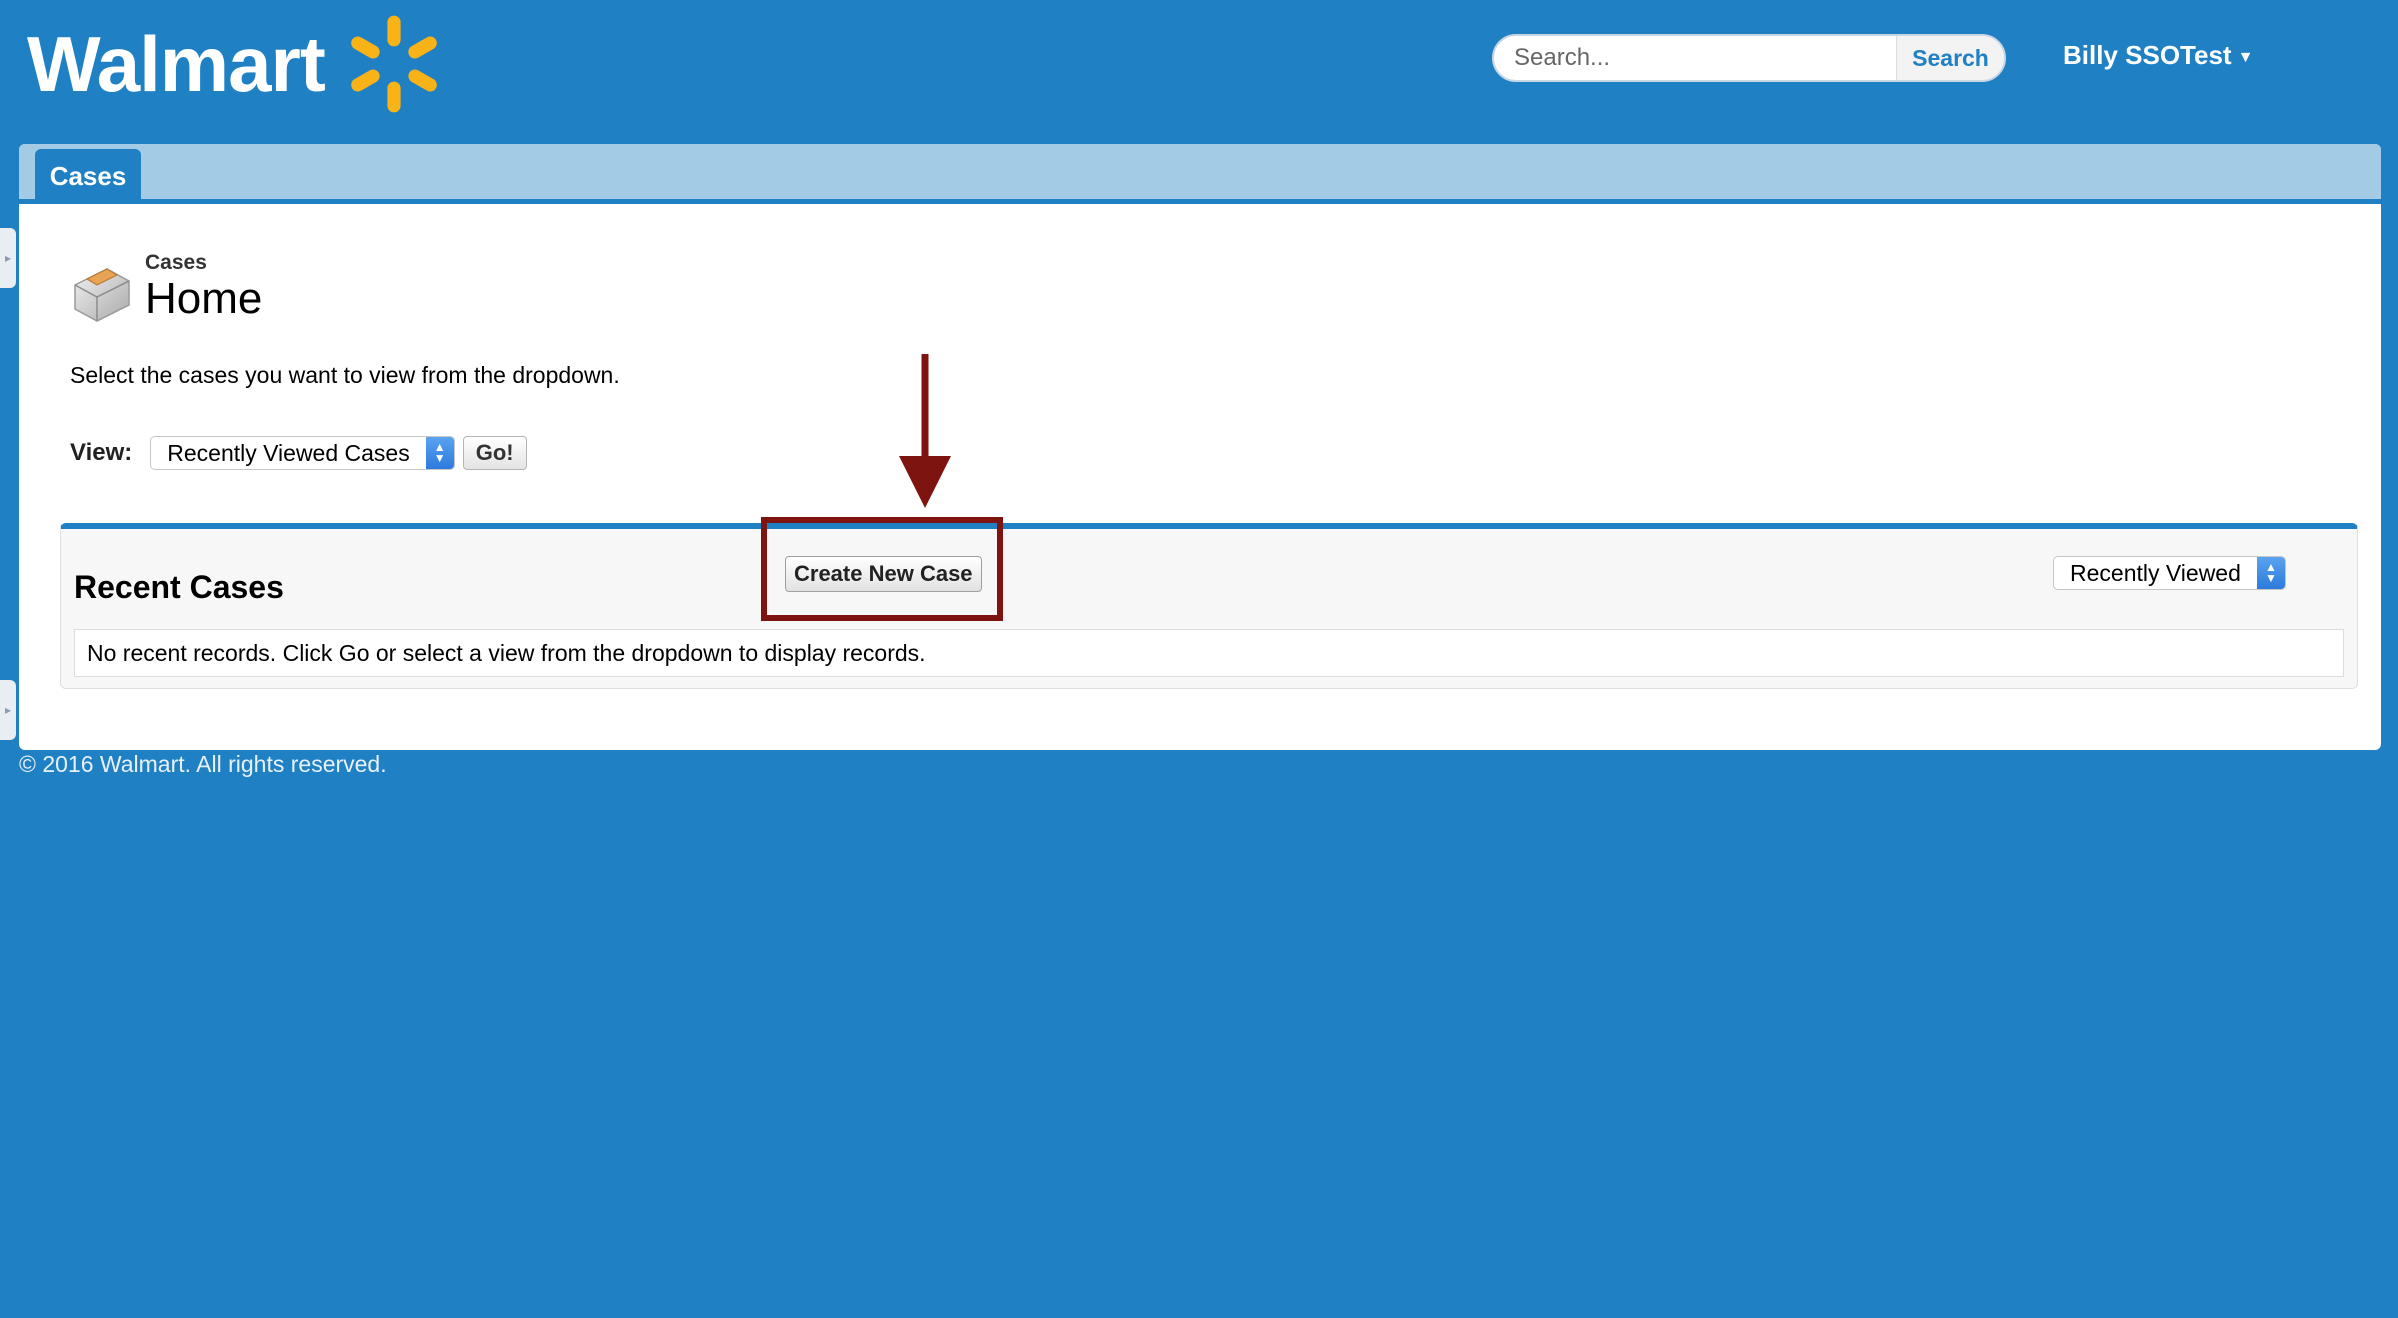 This screenshot has height=1318, width=2398. Describe the element at coordinates (288, 452) in the screenshot. I see `view-select-value: Recently Viewed Cases` at that location.